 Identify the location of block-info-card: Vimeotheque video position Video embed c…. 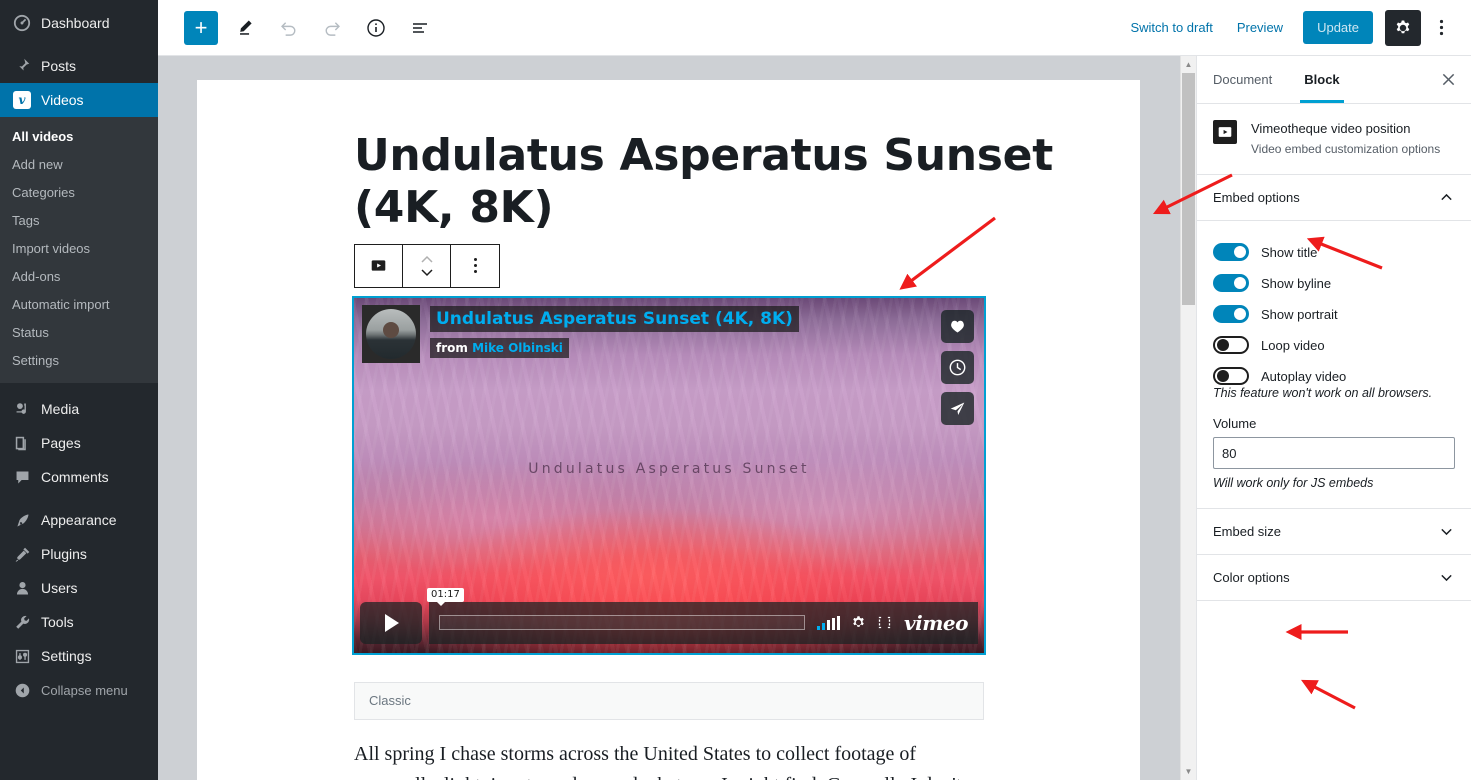
(1334, 139).